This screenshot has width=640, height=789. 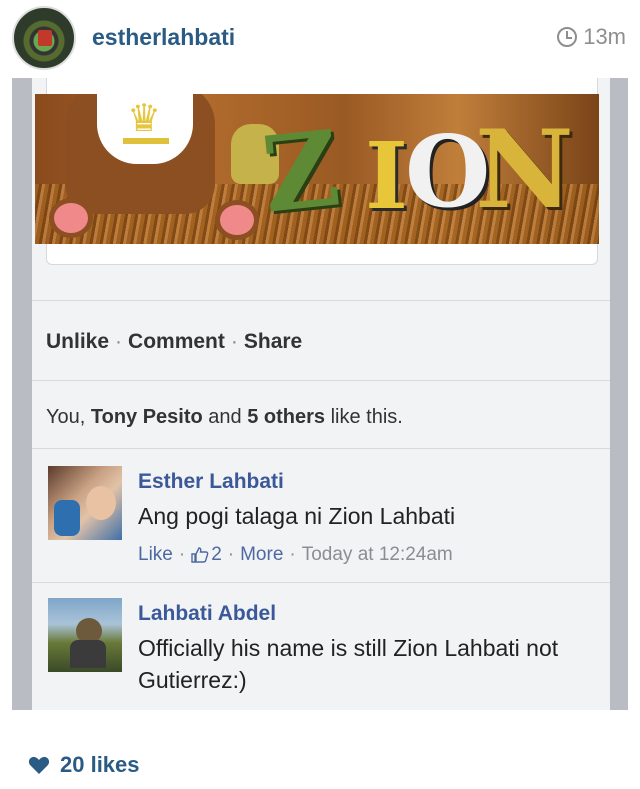 I want to click on liker-name-link: Tony Pesito, so click(x=147, y=417).